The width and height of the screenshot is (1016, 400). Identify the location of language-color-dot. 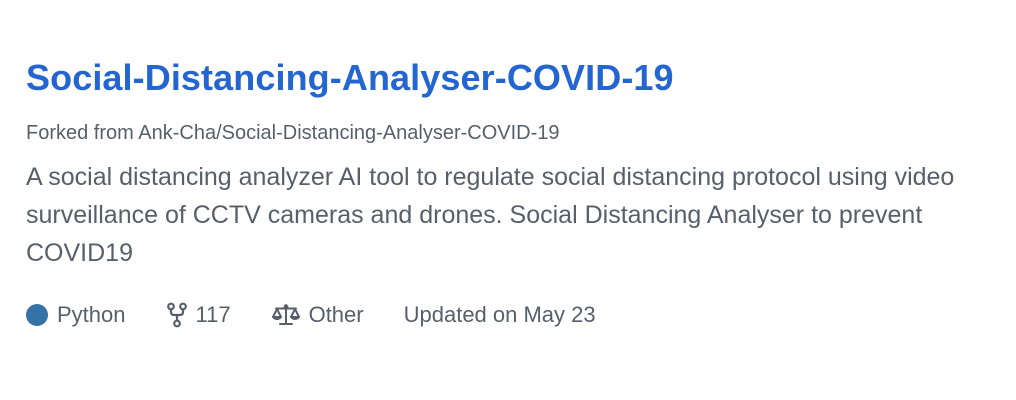
(37, 315).